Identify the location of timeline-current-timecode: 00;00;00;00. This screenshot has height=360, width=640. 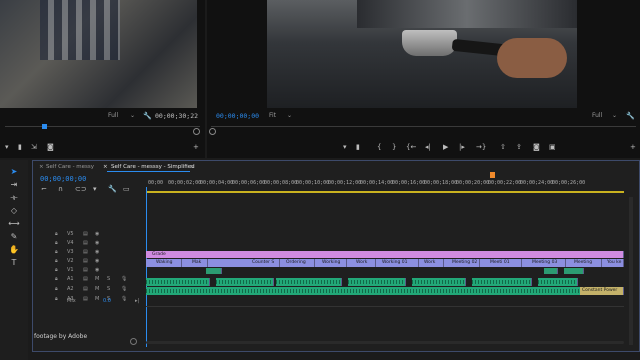
(63, 179).